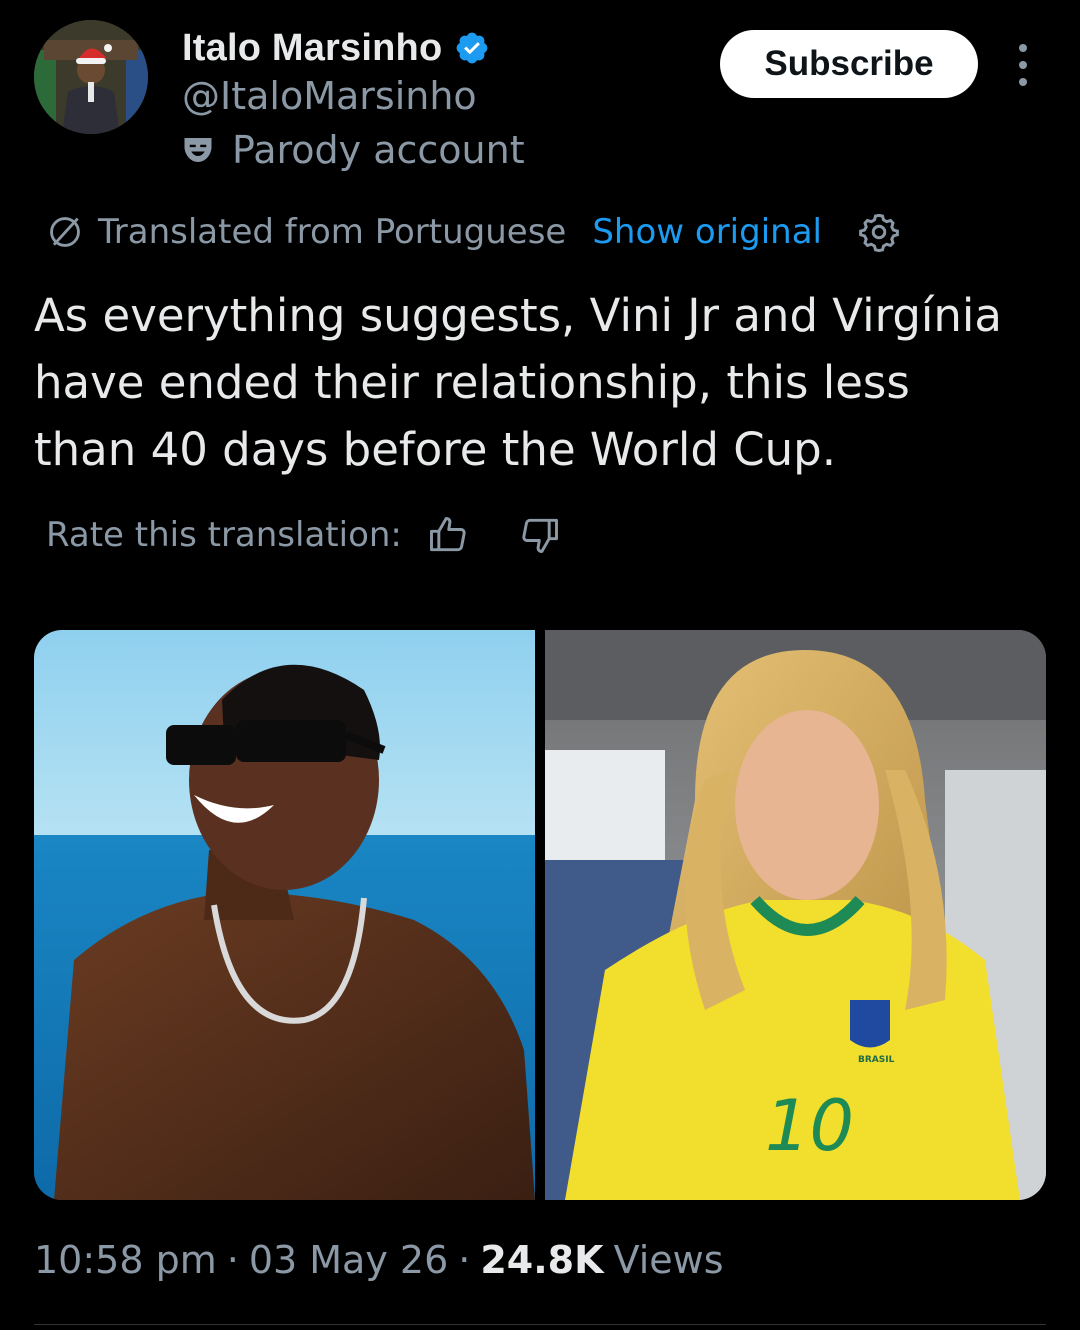 Image resolution: width=1080 pixels, height=1330 pixels. I want to click on author-name: Italo Marsinho, so click(312, 48).